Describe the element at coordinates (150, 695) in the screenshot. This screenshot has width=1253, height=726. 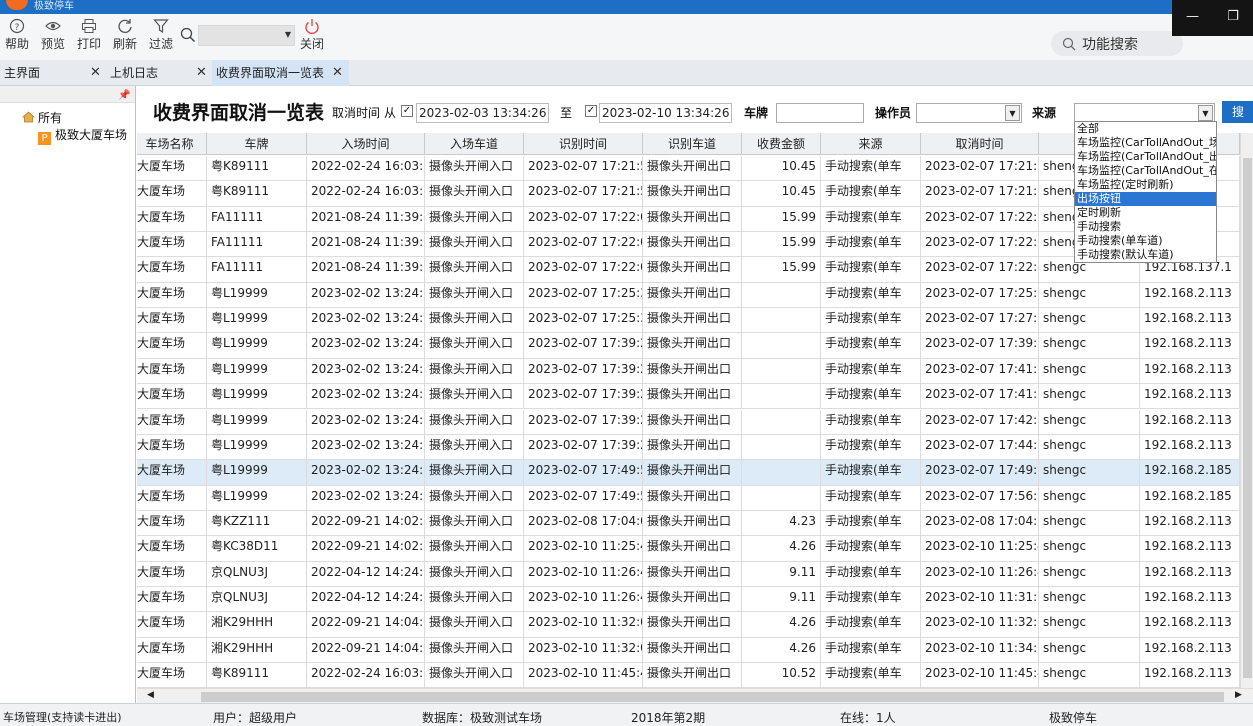
I see `scroll-left-icon: ◀` at that location.